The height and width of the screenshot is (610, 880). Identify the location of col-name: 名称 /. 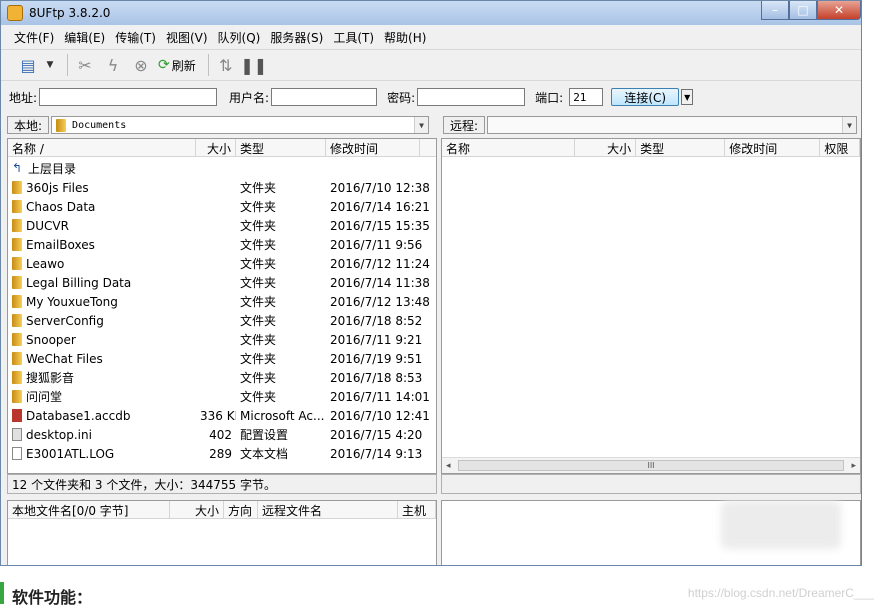
(102, 148).